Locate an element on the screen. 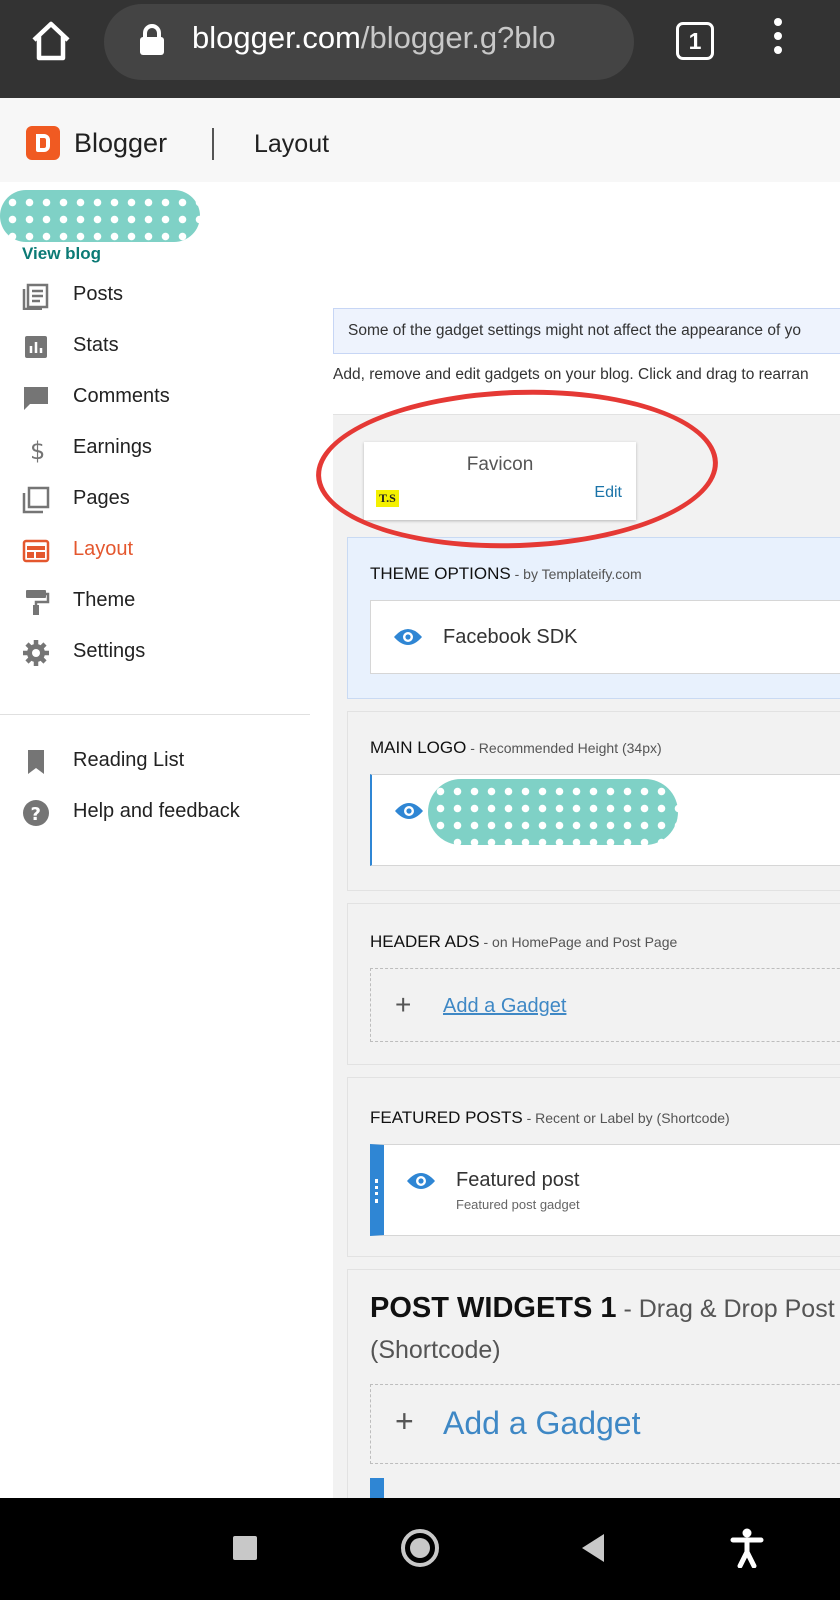 The width and height of the screenshot is (840, 1600). sidebar-item-label: Comments is located at coordinates (121, 396).